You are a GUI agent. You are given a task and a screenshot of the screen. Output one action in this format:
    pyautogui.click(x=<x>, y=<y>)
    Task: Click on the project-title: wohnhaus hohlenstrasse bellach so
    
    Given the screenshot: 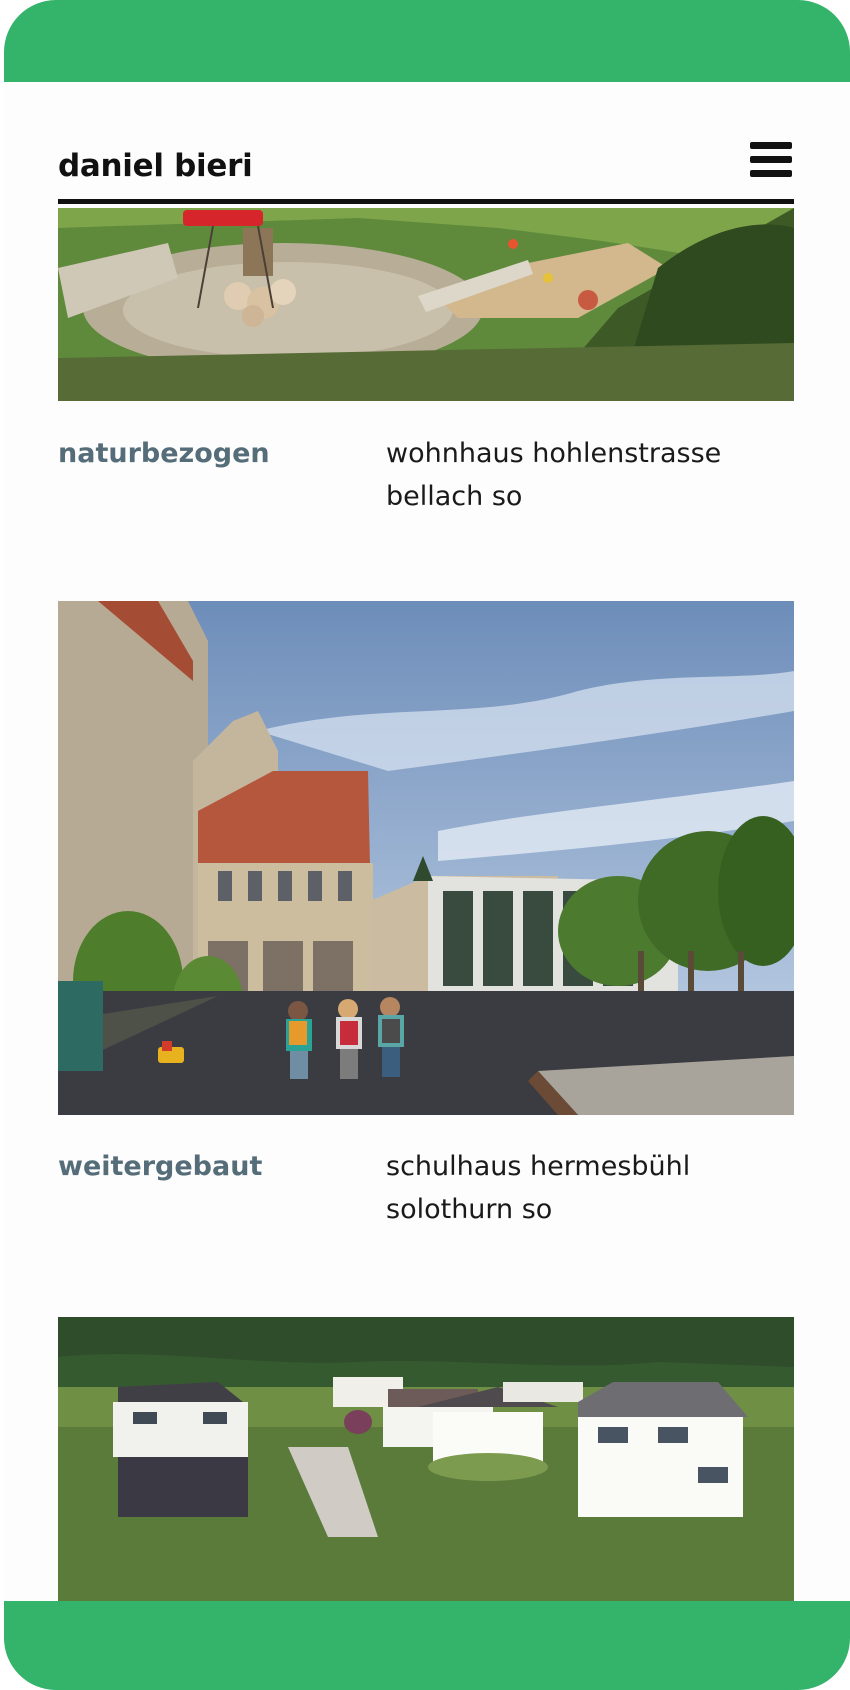 What is the action you would take?
    pyautogui.click(x=553, y=475)
    